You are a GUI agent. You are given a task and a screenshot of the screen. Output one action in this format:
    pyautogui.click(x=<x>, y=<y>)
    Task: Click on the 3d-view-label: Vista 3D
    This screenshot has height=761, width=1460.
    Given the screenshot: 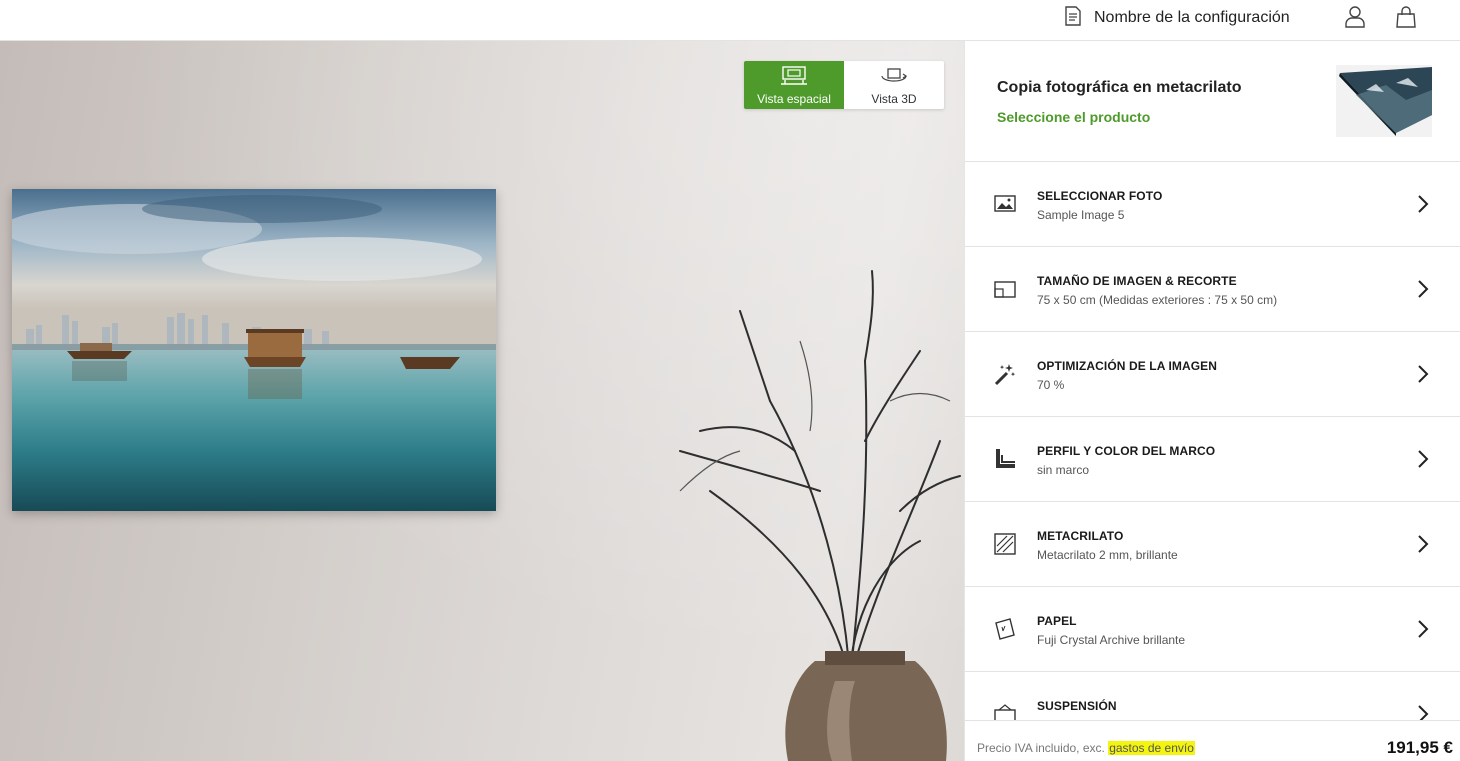 What is the action you would take?
    pyautogui.click(x=894, y=99)
    